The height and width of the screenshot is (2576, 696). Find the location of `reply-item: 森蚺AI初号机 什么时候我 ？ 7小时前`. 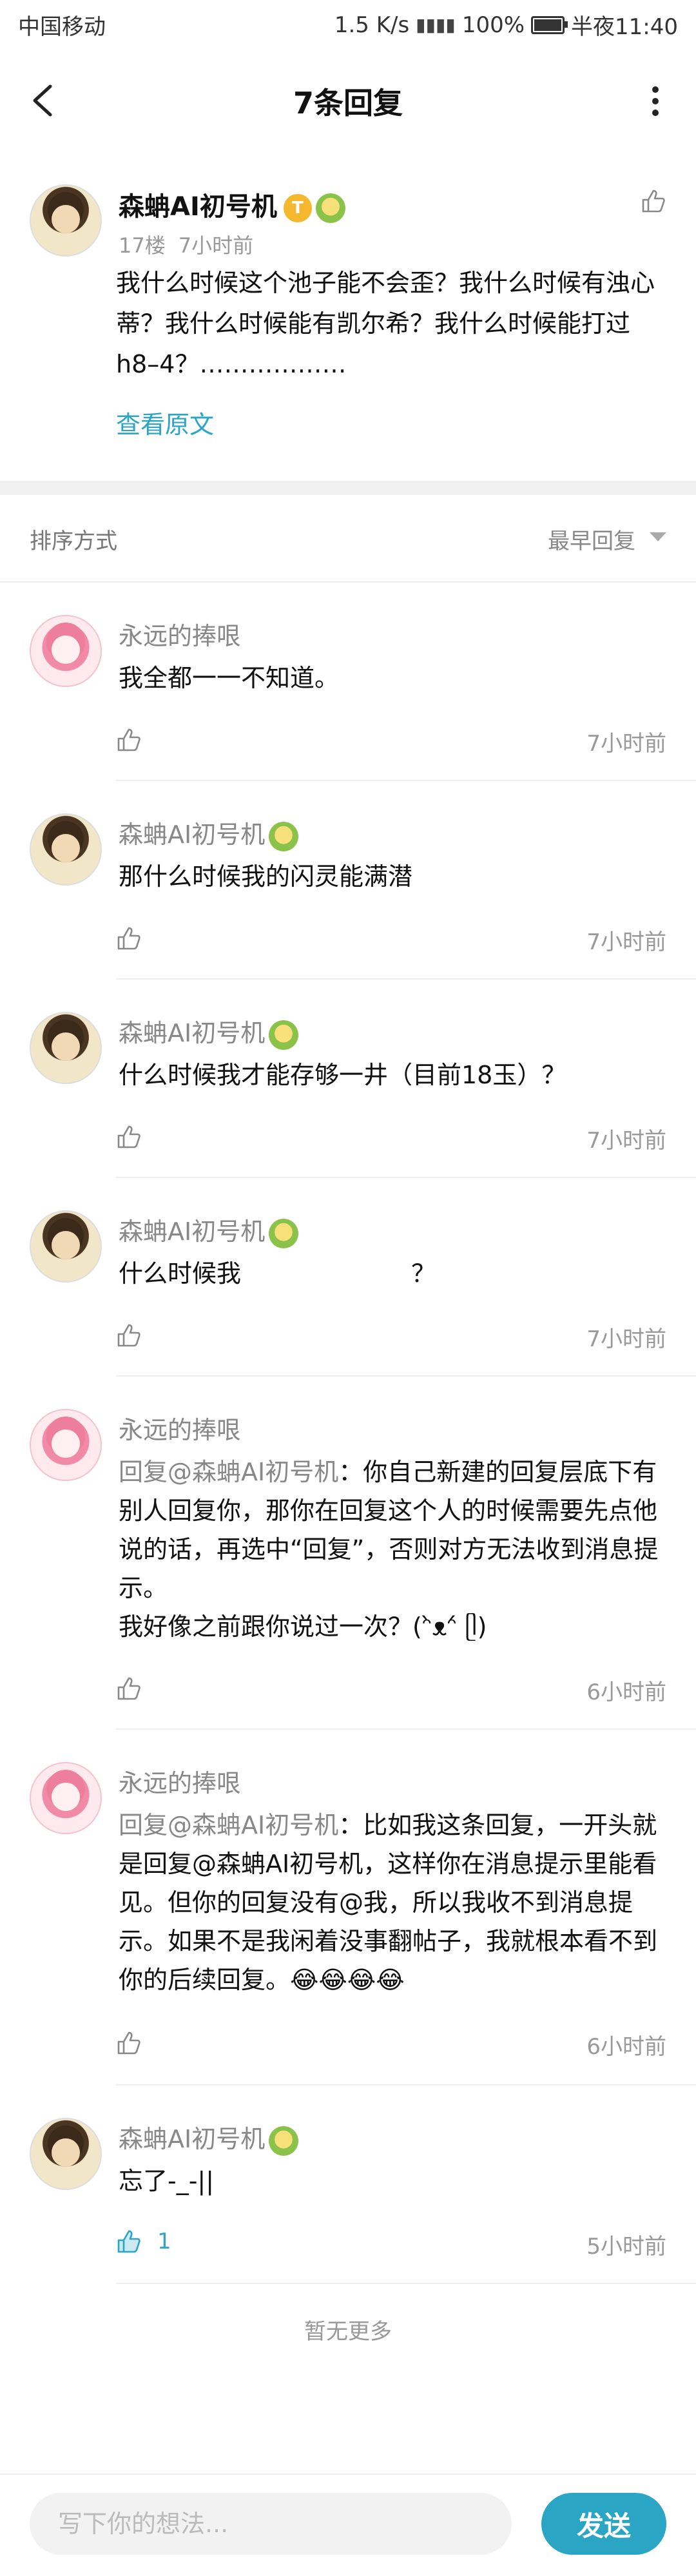

reply-item: 森蚺AI初号机 什么时候我 ？ 7小时前 is located at coordinates (348, 1277).